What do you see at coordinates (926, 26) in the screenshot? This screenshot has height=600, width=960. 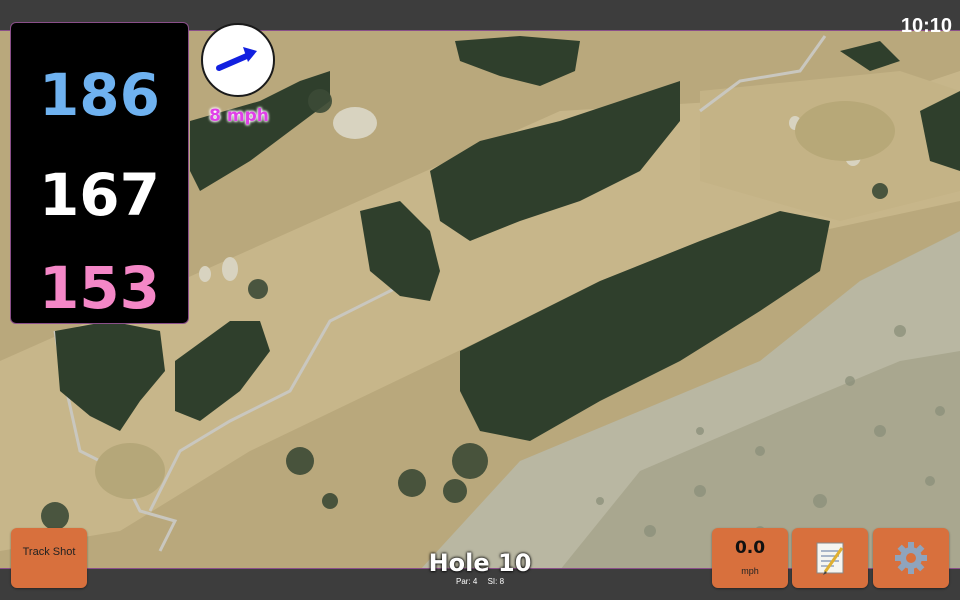 I see `status-time: 10:10` at bounding box center [926, 26].